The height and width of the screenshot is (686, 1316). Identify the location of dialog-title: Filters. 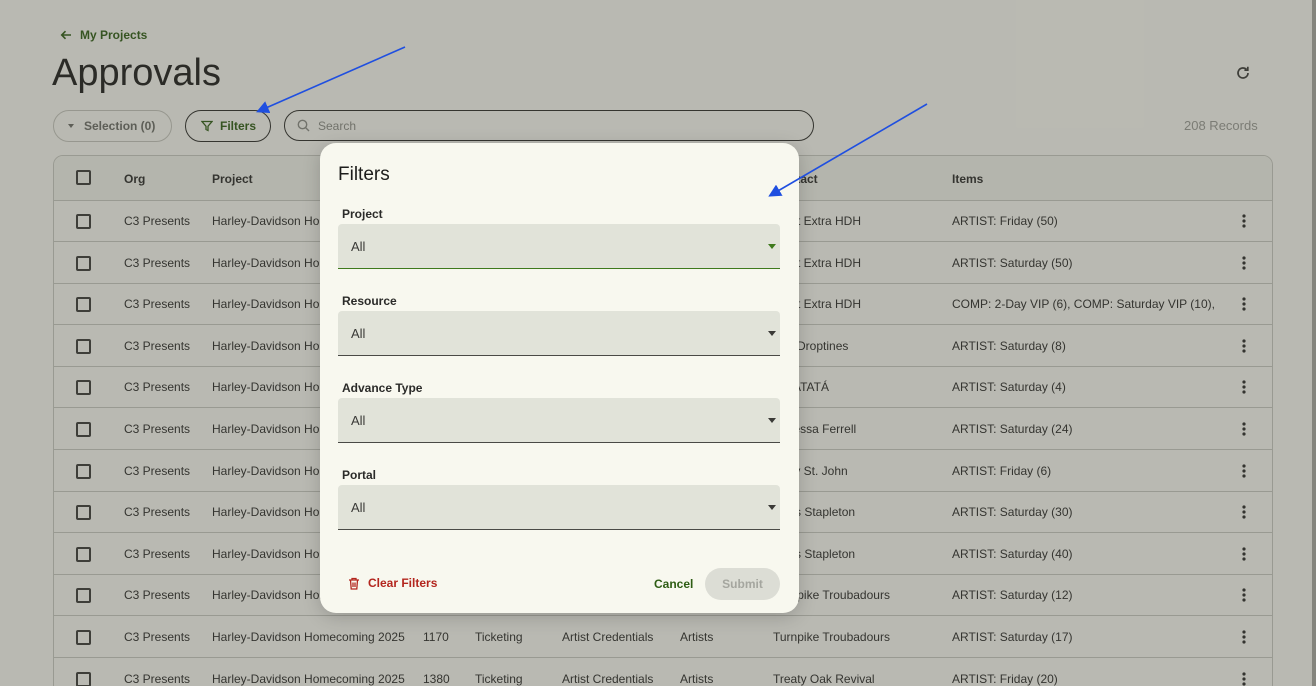
(364, 174).